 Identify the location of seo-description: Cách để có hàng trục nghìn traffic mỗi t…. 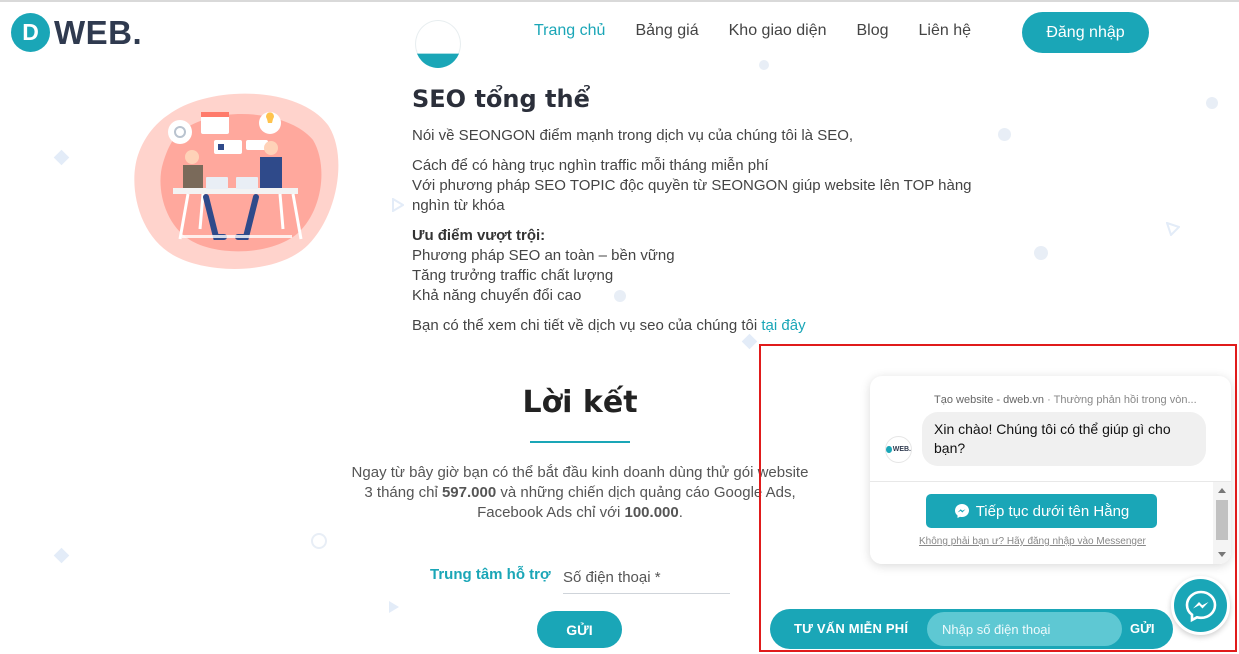
(707, 186).